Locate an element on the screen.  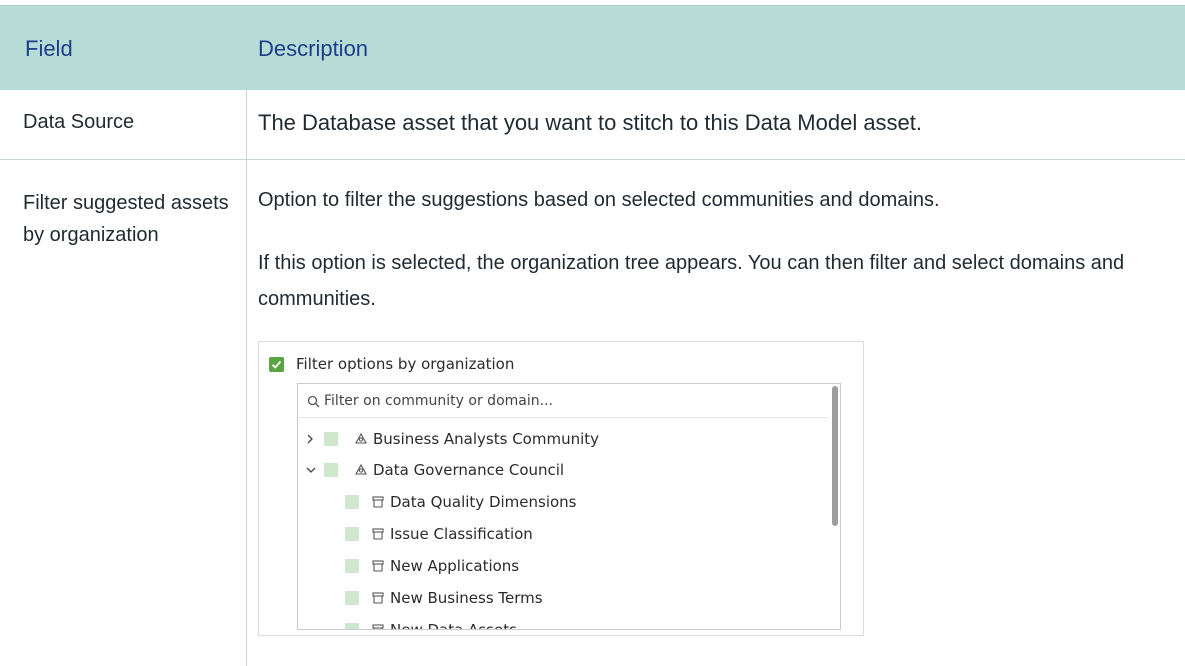
header-description: Description is located at coordinates (313, 48).